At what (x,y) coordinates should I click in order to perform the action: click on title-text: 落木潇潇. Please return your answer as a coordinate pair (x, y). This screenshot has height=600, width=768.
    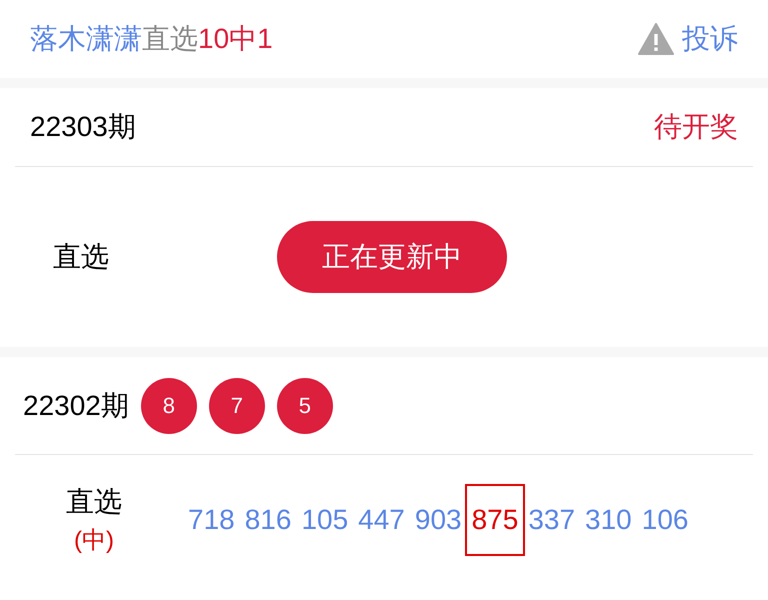
    Looking at the image, I should click on (86, 39).